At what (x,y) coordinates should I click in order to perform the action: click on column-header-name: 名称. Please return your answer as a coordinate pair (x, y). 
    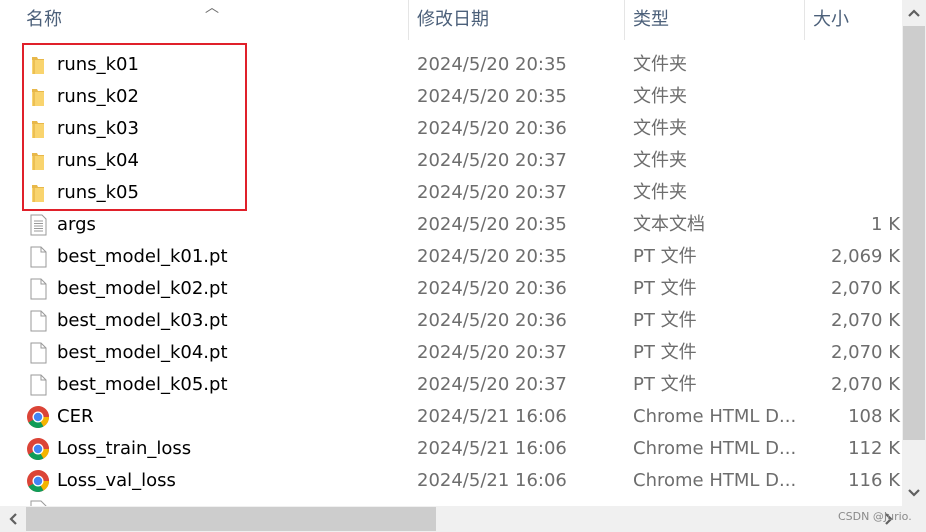
    Looking at the image, I should click on (44, 20).